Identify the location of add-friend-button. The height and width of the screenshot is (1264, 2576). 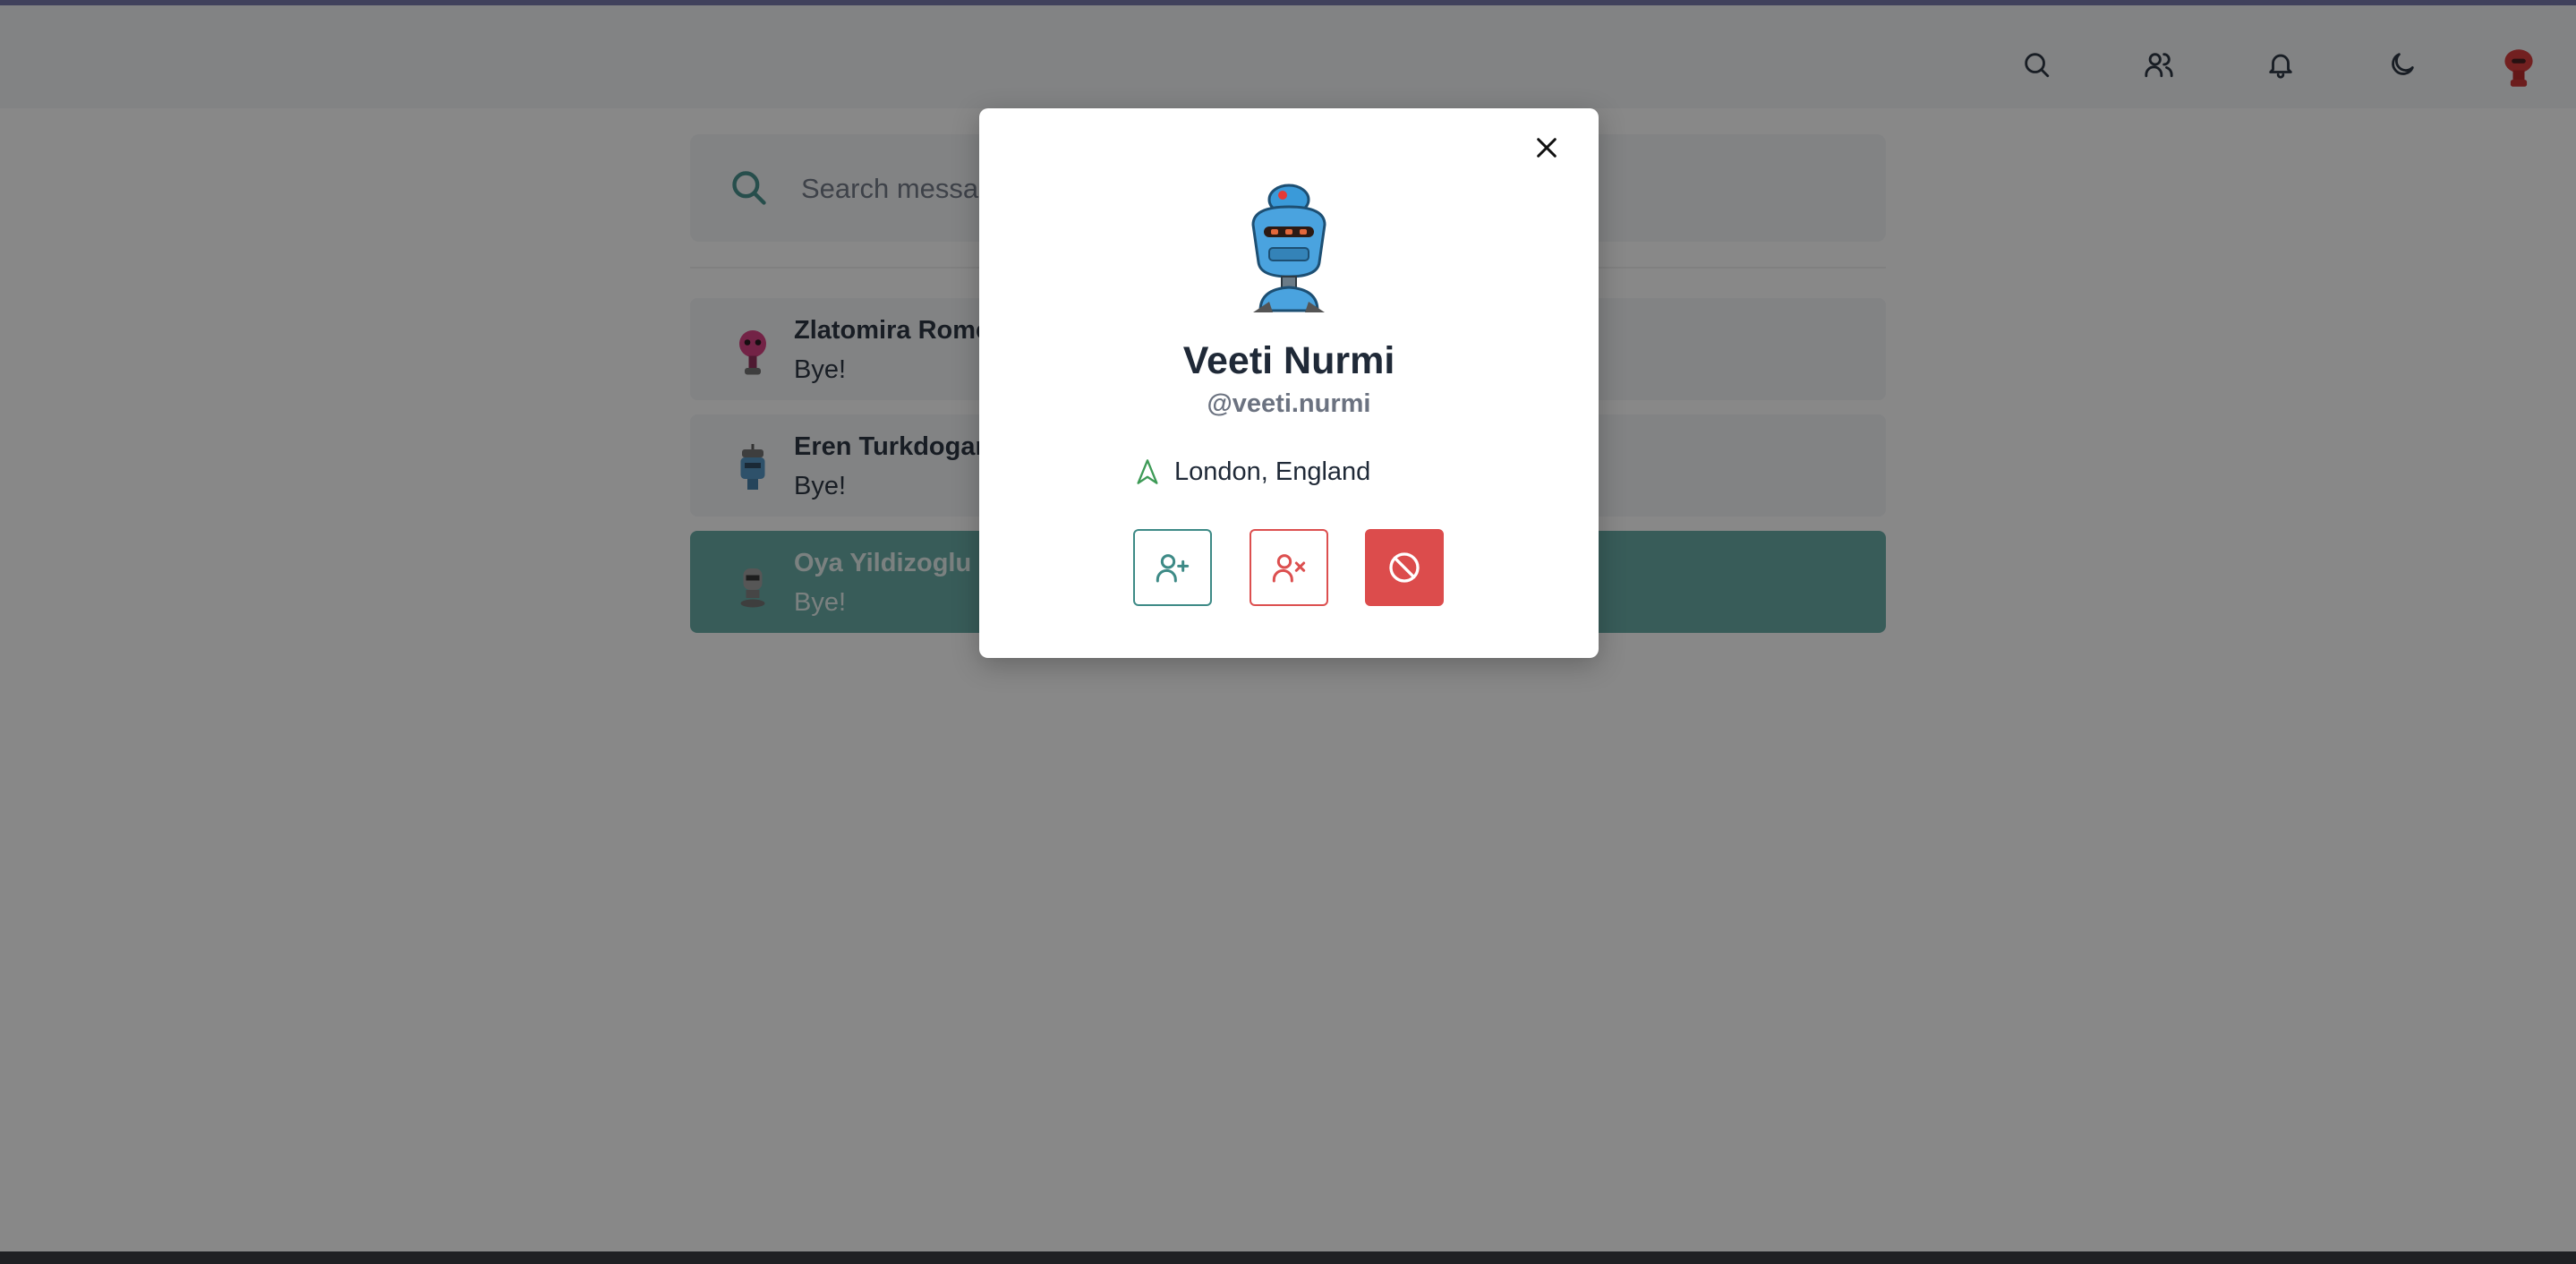
(1172, 567).